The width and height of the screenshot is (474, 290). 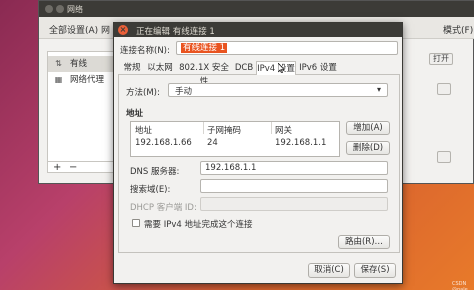 What do you see at coordinates (144, 131) in the screenshot?
I see `column-header-address: 地址` at bounding box center [144, 131].